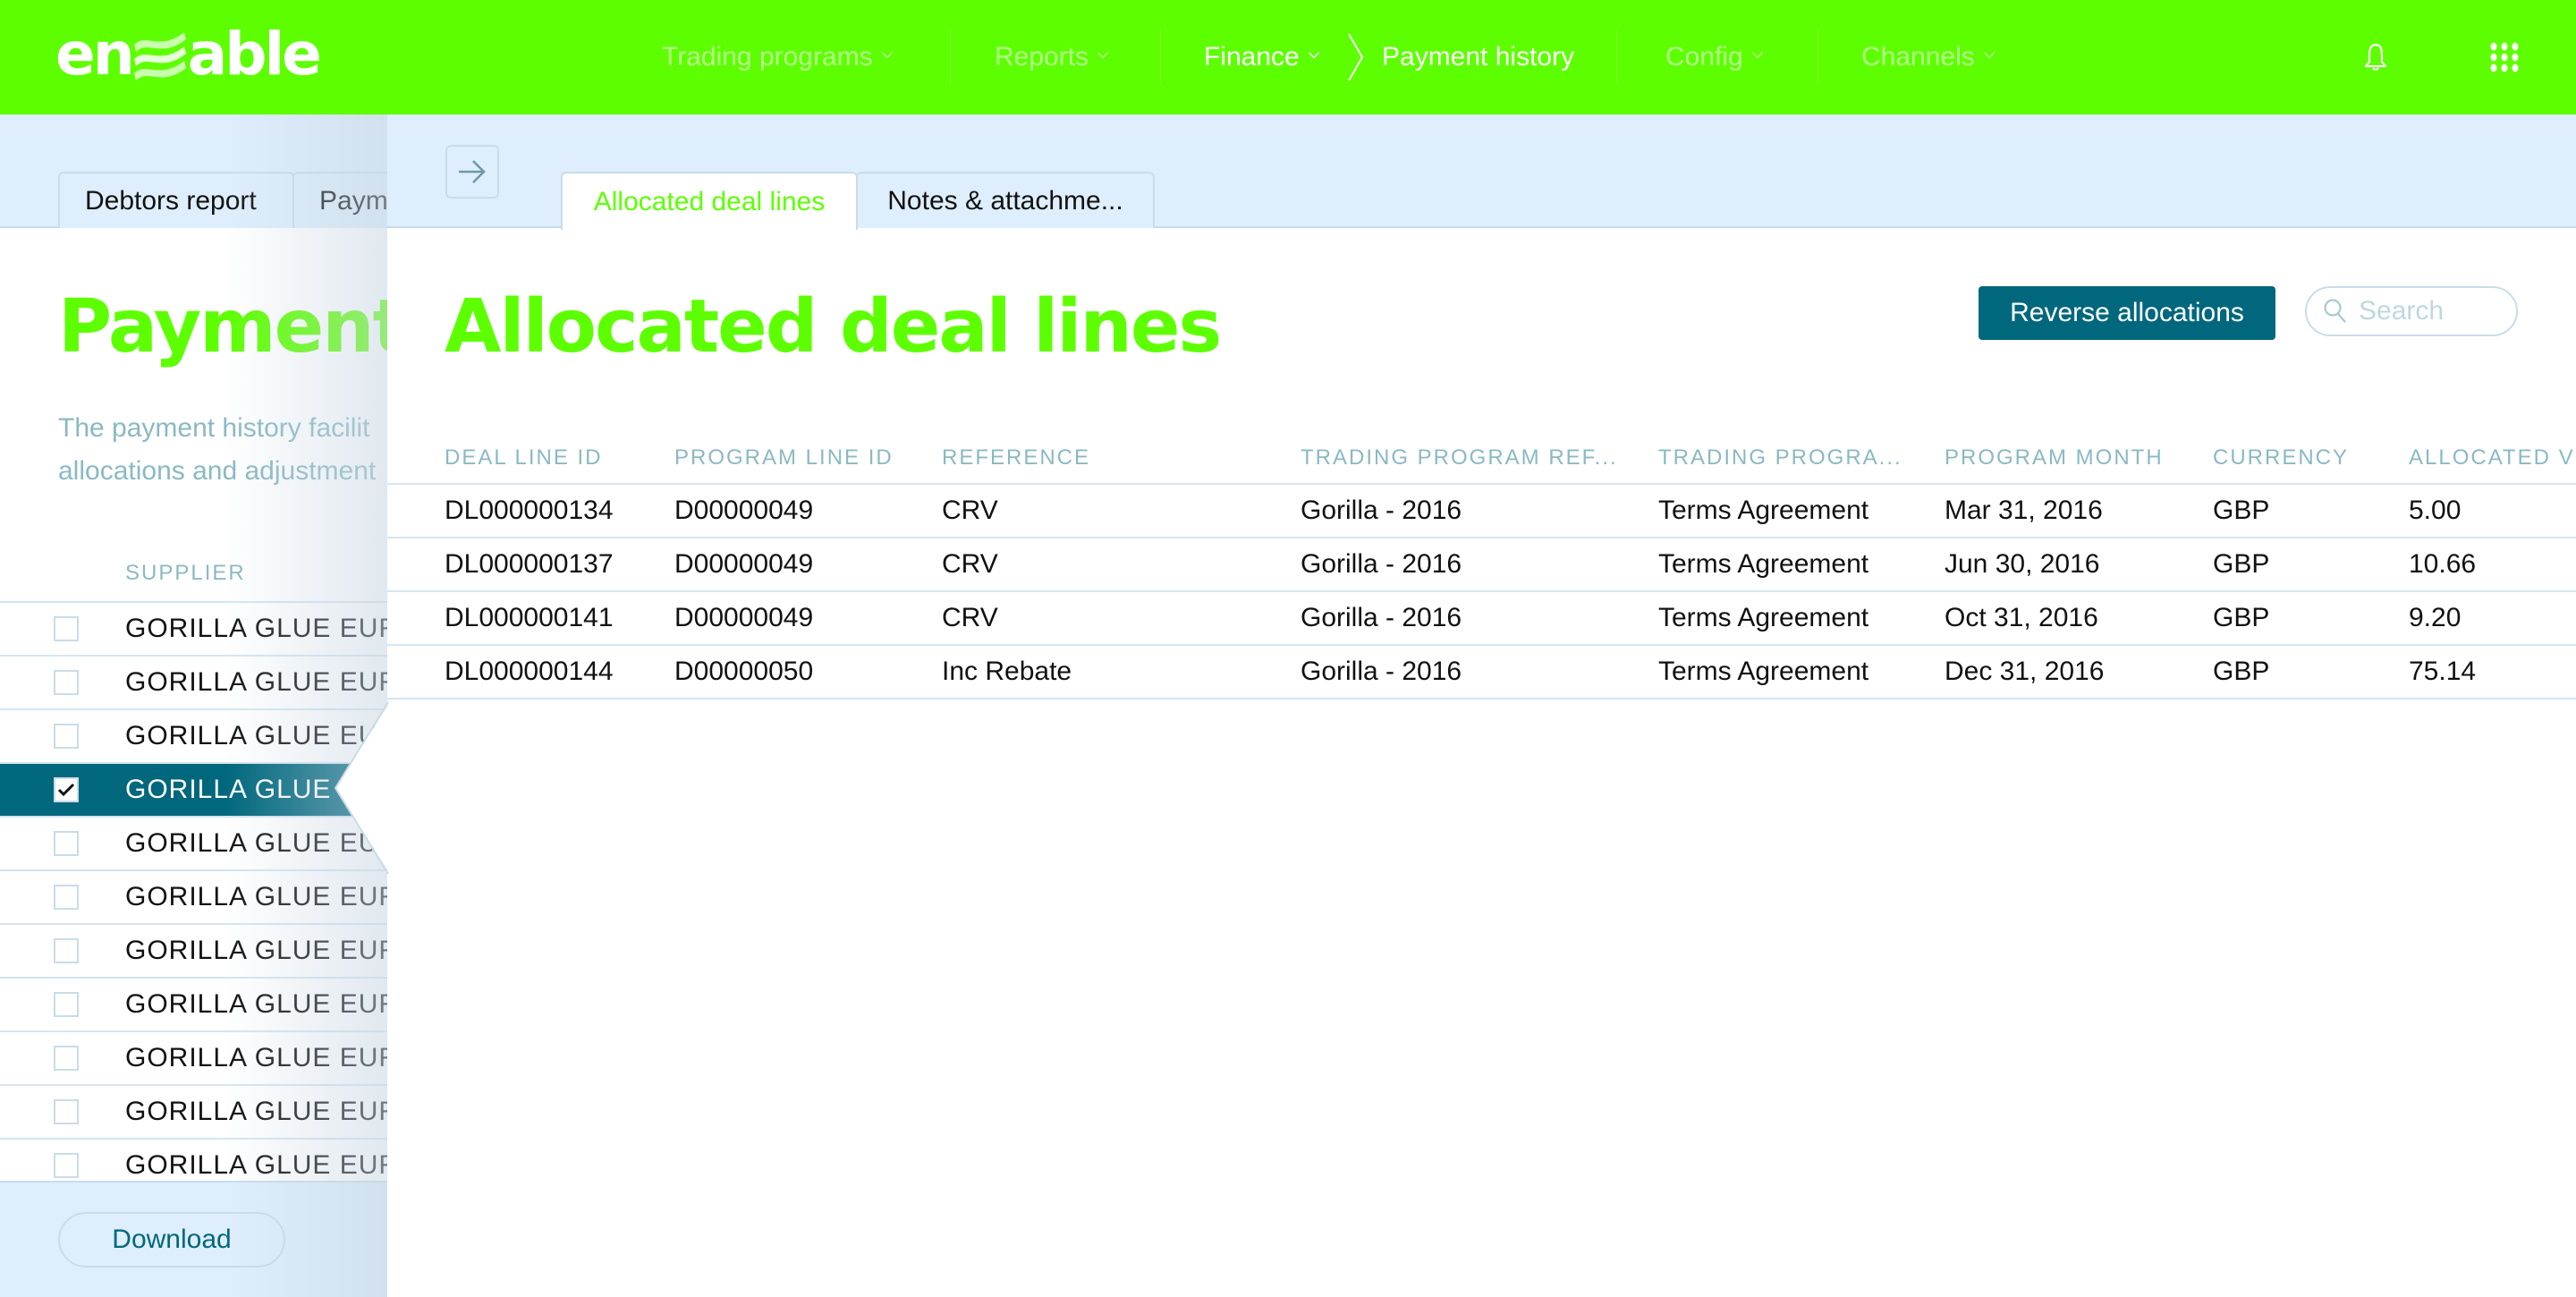  Describe the element at coordinates (1007, 671) in the screenshot. I see `cell-reference: Inc Rebate` at that location.